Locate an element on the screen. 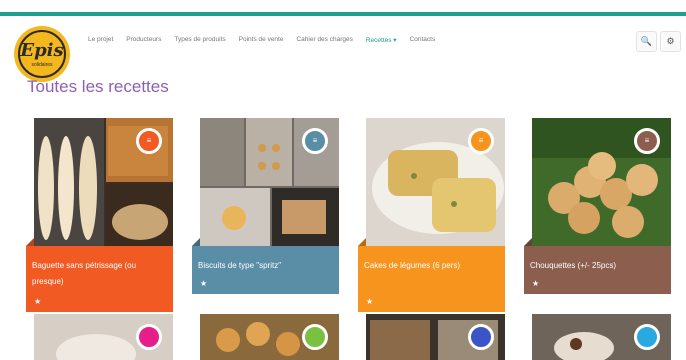 This screenshot has height=360, width=686. recipe-title: Cakes de légumes (6 pers) is located at coordinates (412, 265).